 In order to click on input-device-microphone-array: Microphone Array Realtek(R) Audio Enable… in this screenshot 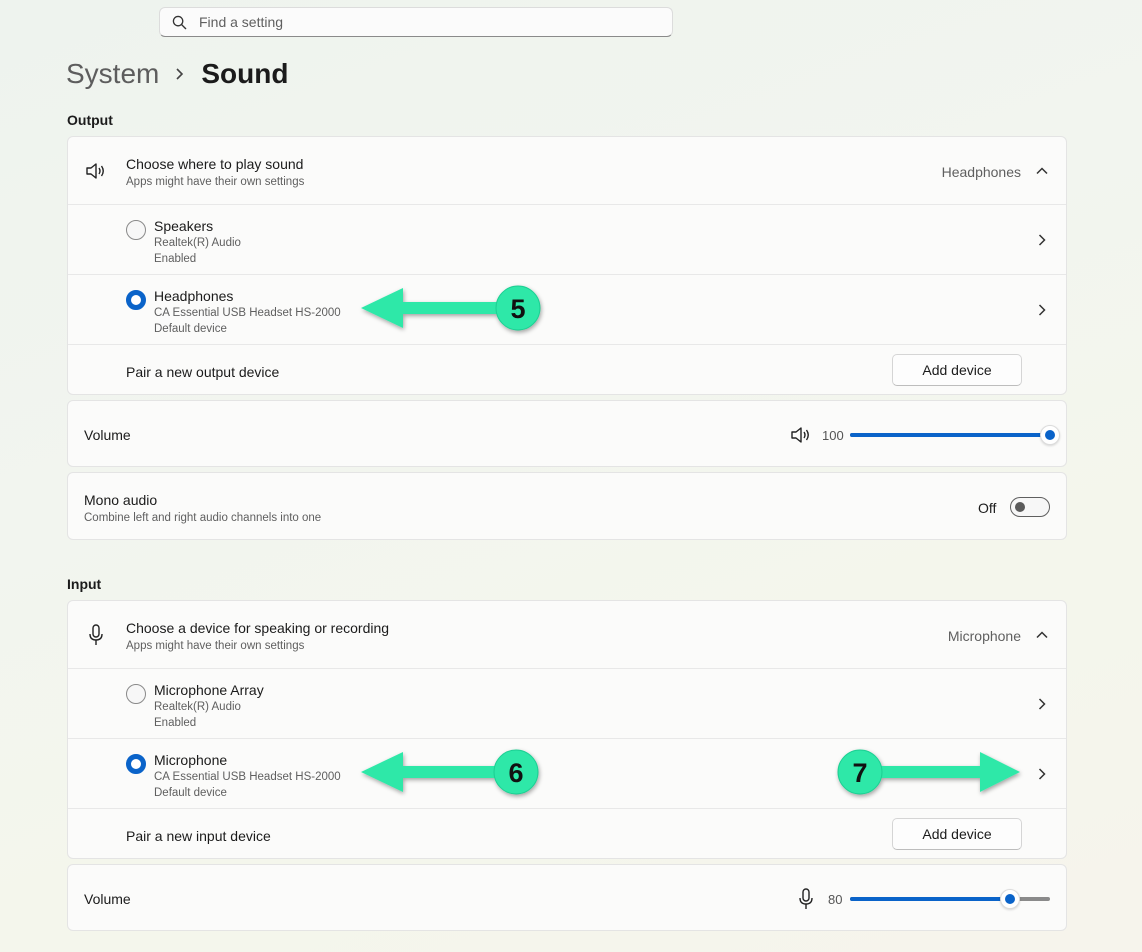, I will do `click(567, 704)`.